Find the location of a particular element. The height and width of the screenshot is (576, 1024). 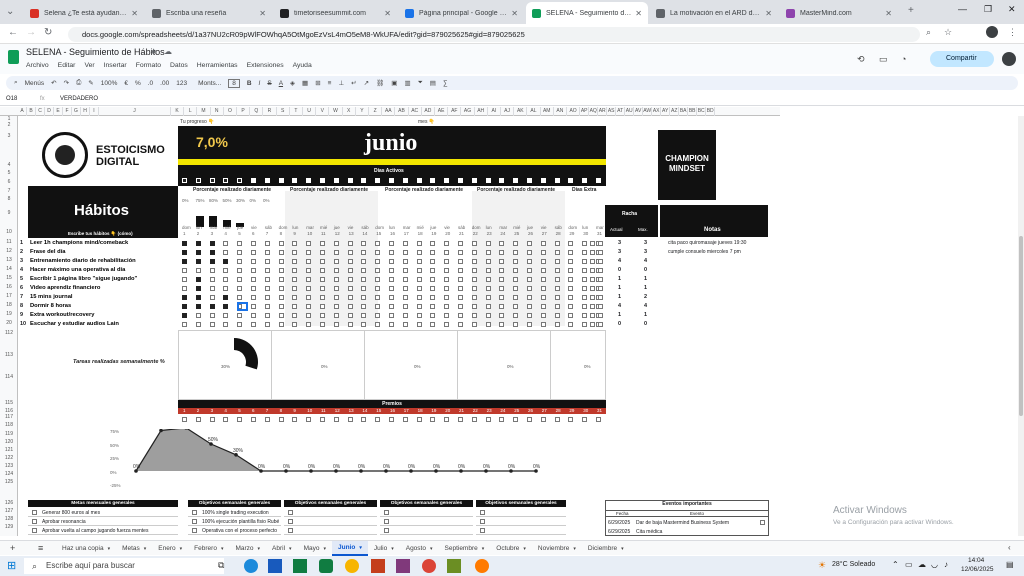

row-header-cell: 20 is located at coordinates (9, 323).